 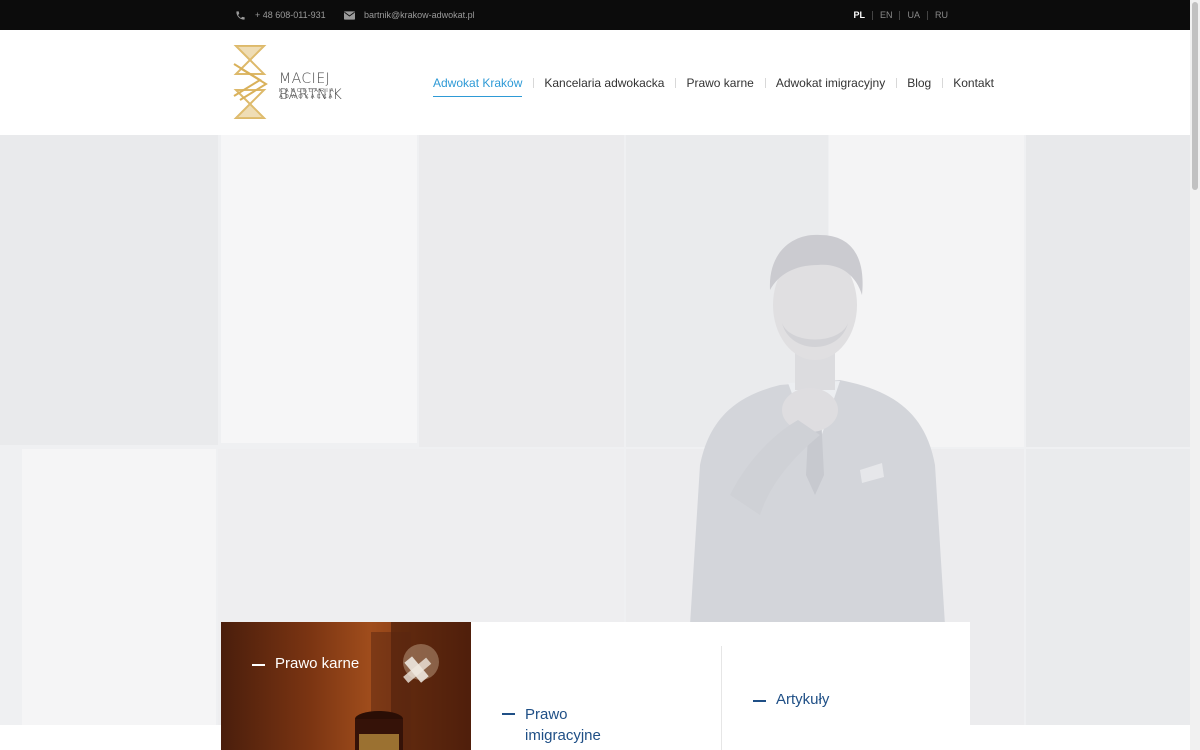 What do you see at coordinates (477, 86) in the screenshot?
I see `nav-item-adwokat-krakow: Adwokat Kraków` at bounding box center [477, 86].